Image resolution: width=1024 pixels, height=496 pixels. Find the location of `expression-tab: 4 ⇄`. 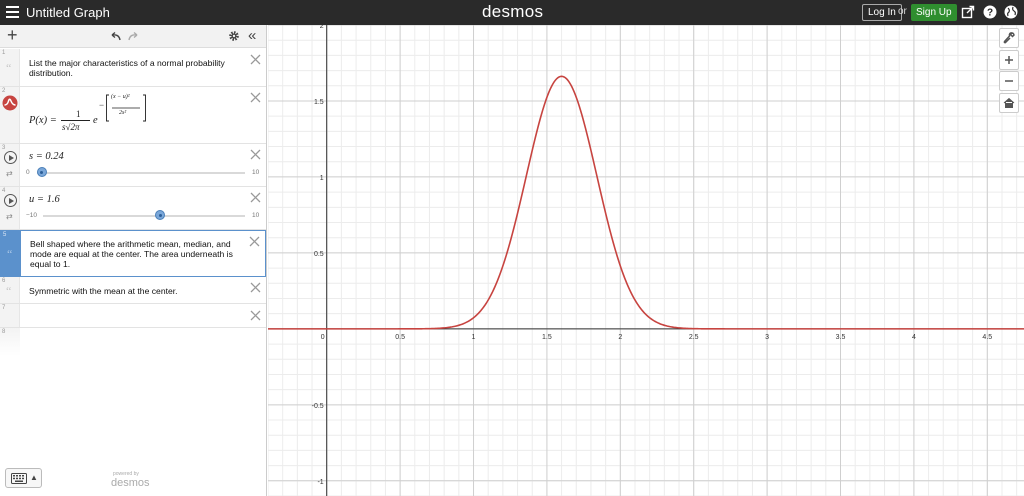

expression-tab: 4 ⇄ is located at coordinates (10, 208).